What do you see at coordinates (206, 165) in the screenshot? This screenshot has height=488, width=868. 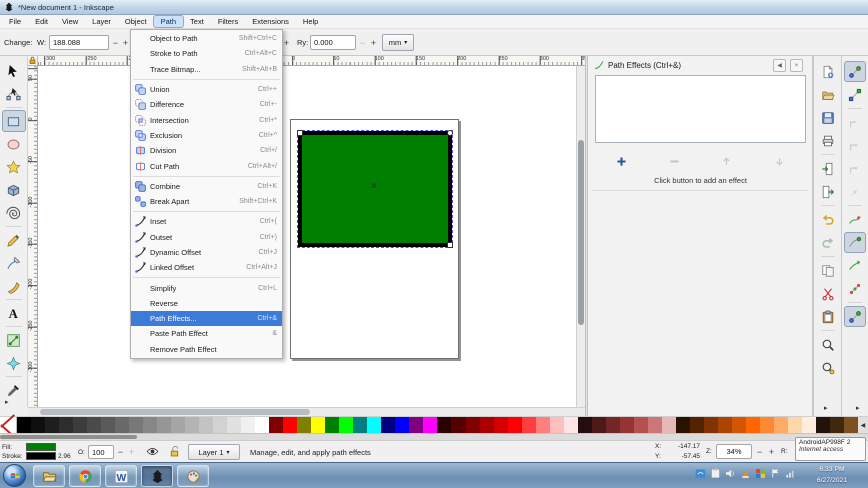 I see `menu-item-cut-path: Cut Path Ctrl+Alt+/` at bounding box center [206, 165].